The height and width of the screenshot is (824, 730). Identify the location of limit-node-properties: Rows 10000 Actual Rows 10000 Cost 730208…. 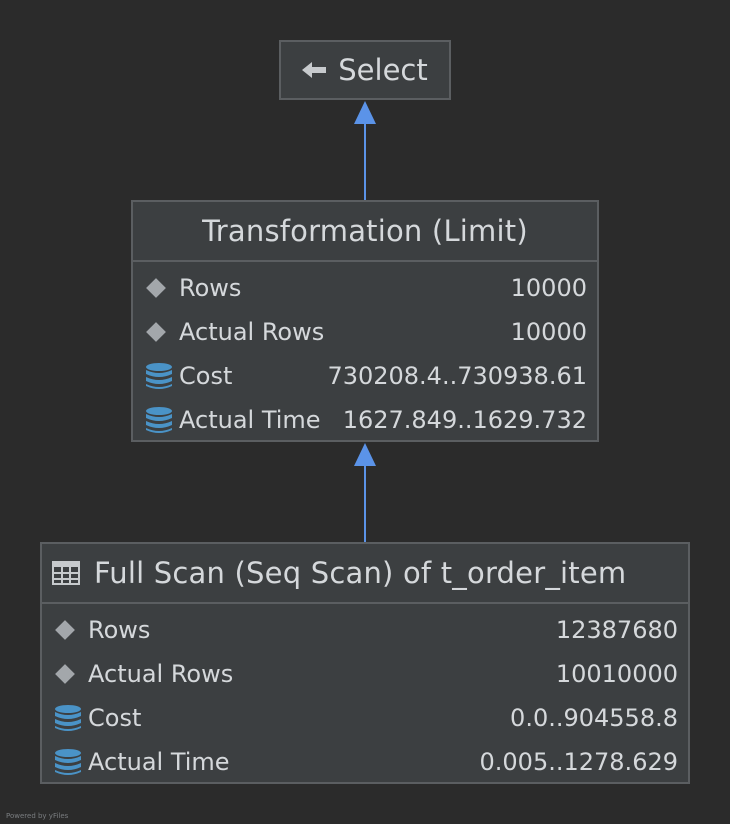
(365, 352).